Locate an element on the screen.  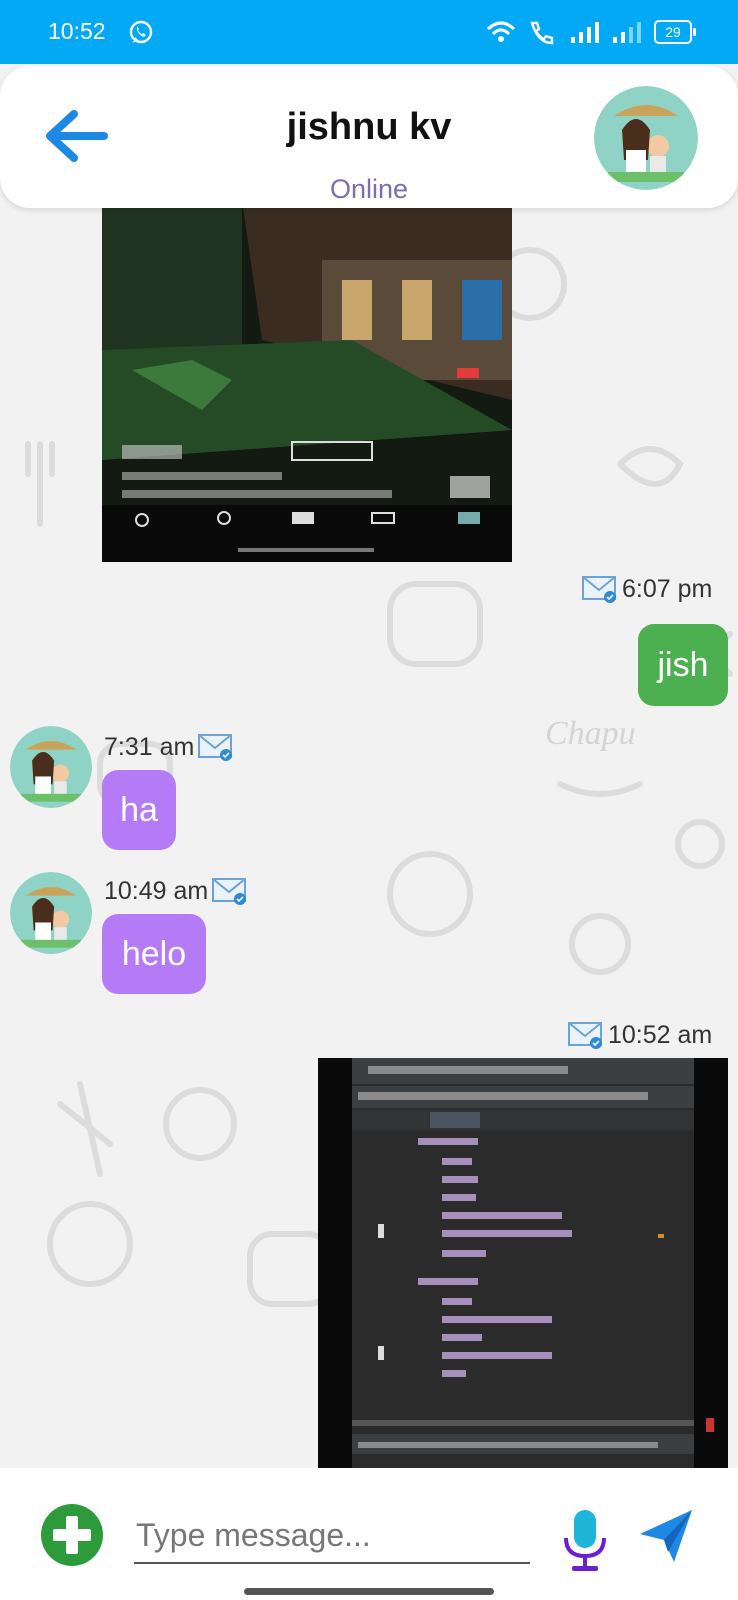
signal-icon-sim1 is located at coordinates (585, 32).